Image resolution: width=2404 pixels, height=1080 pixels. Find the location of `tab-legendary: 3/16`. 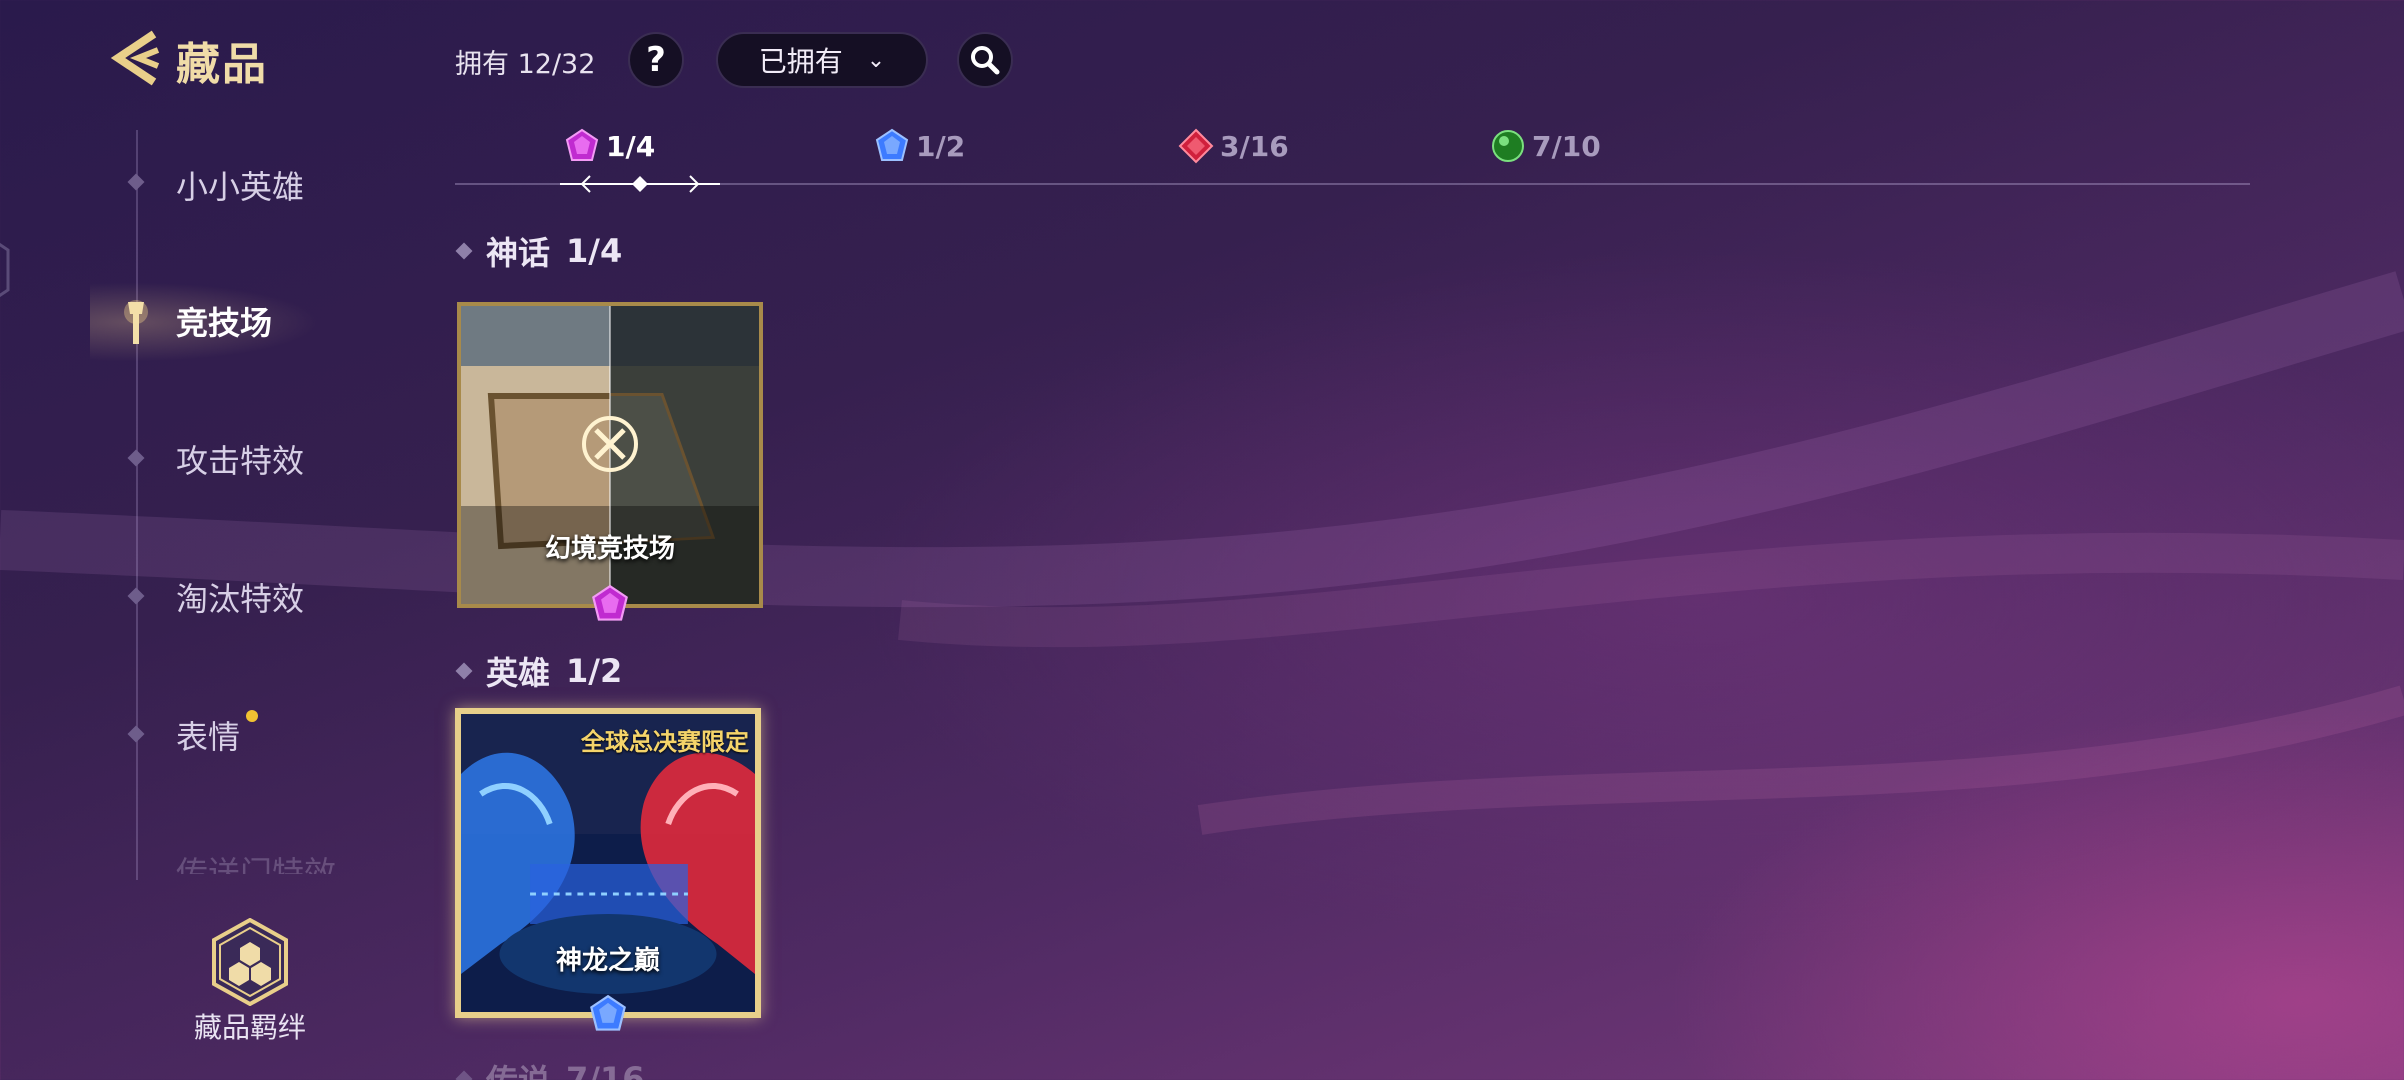

tab-legendary: 3/16 is located at coordinates (1233, 146).